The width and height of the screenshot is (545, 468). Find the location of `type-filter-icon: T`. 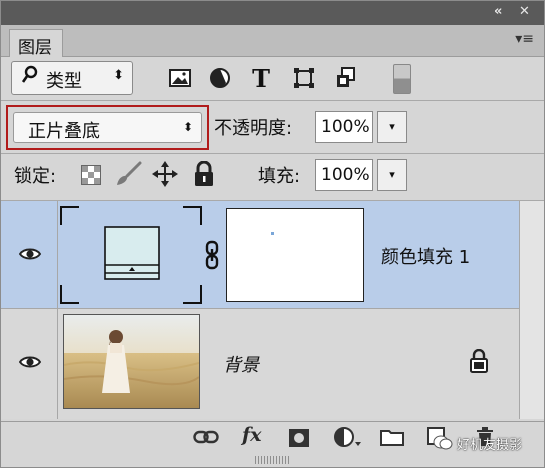

type-filter-icon: T is located at coordinates (261, 78).